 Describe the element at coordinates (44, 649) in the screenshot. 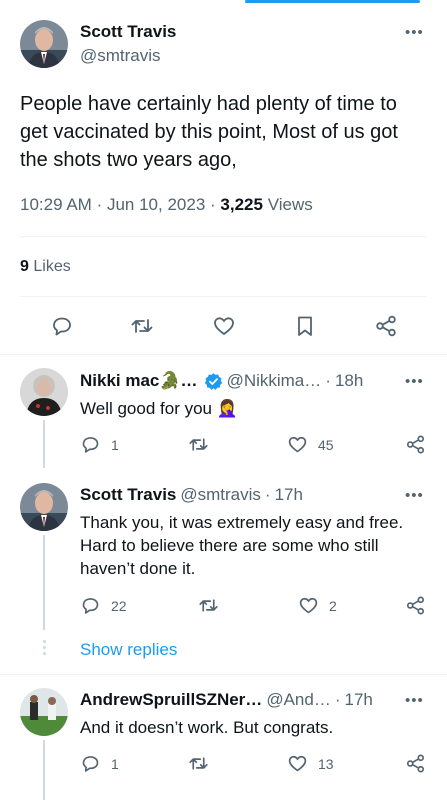

I see `thread-dots` at that location.